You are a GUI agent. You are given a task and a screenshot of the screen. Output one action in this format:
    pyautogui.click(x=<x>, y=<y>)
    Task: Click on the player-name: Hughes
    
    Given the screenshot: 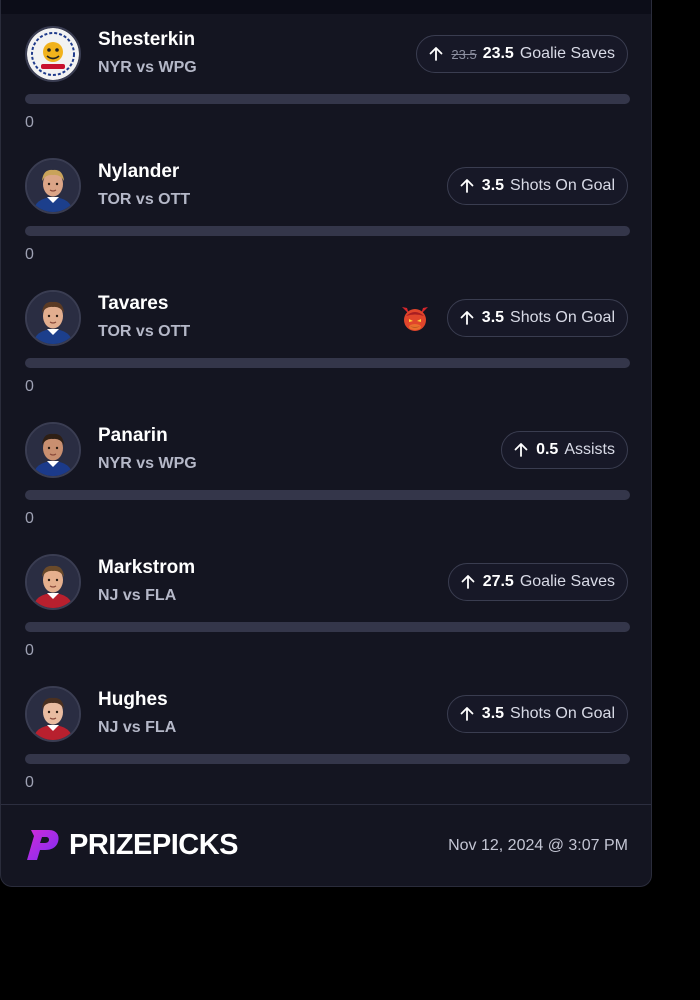 What is the action you would take?
    pyautogui.click(x=133, y=699)
    